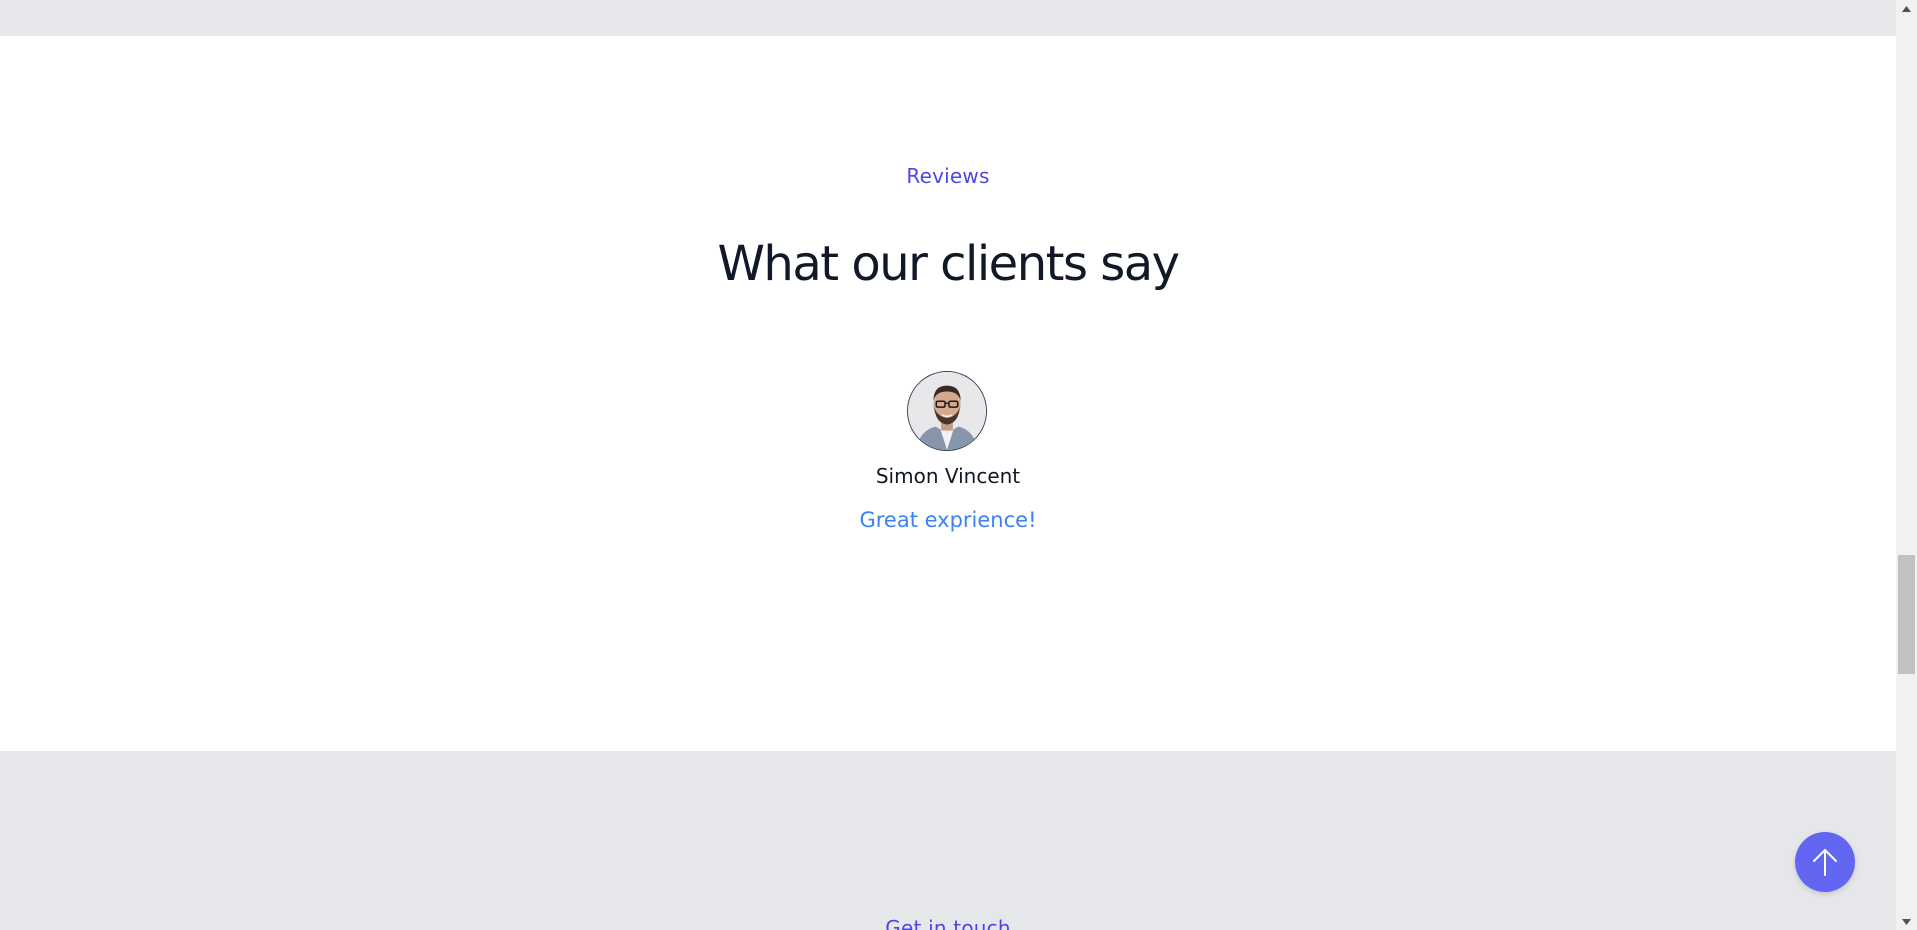 The image size is (1917, 930). I want to click on avatar-photo, so click(947, 411).